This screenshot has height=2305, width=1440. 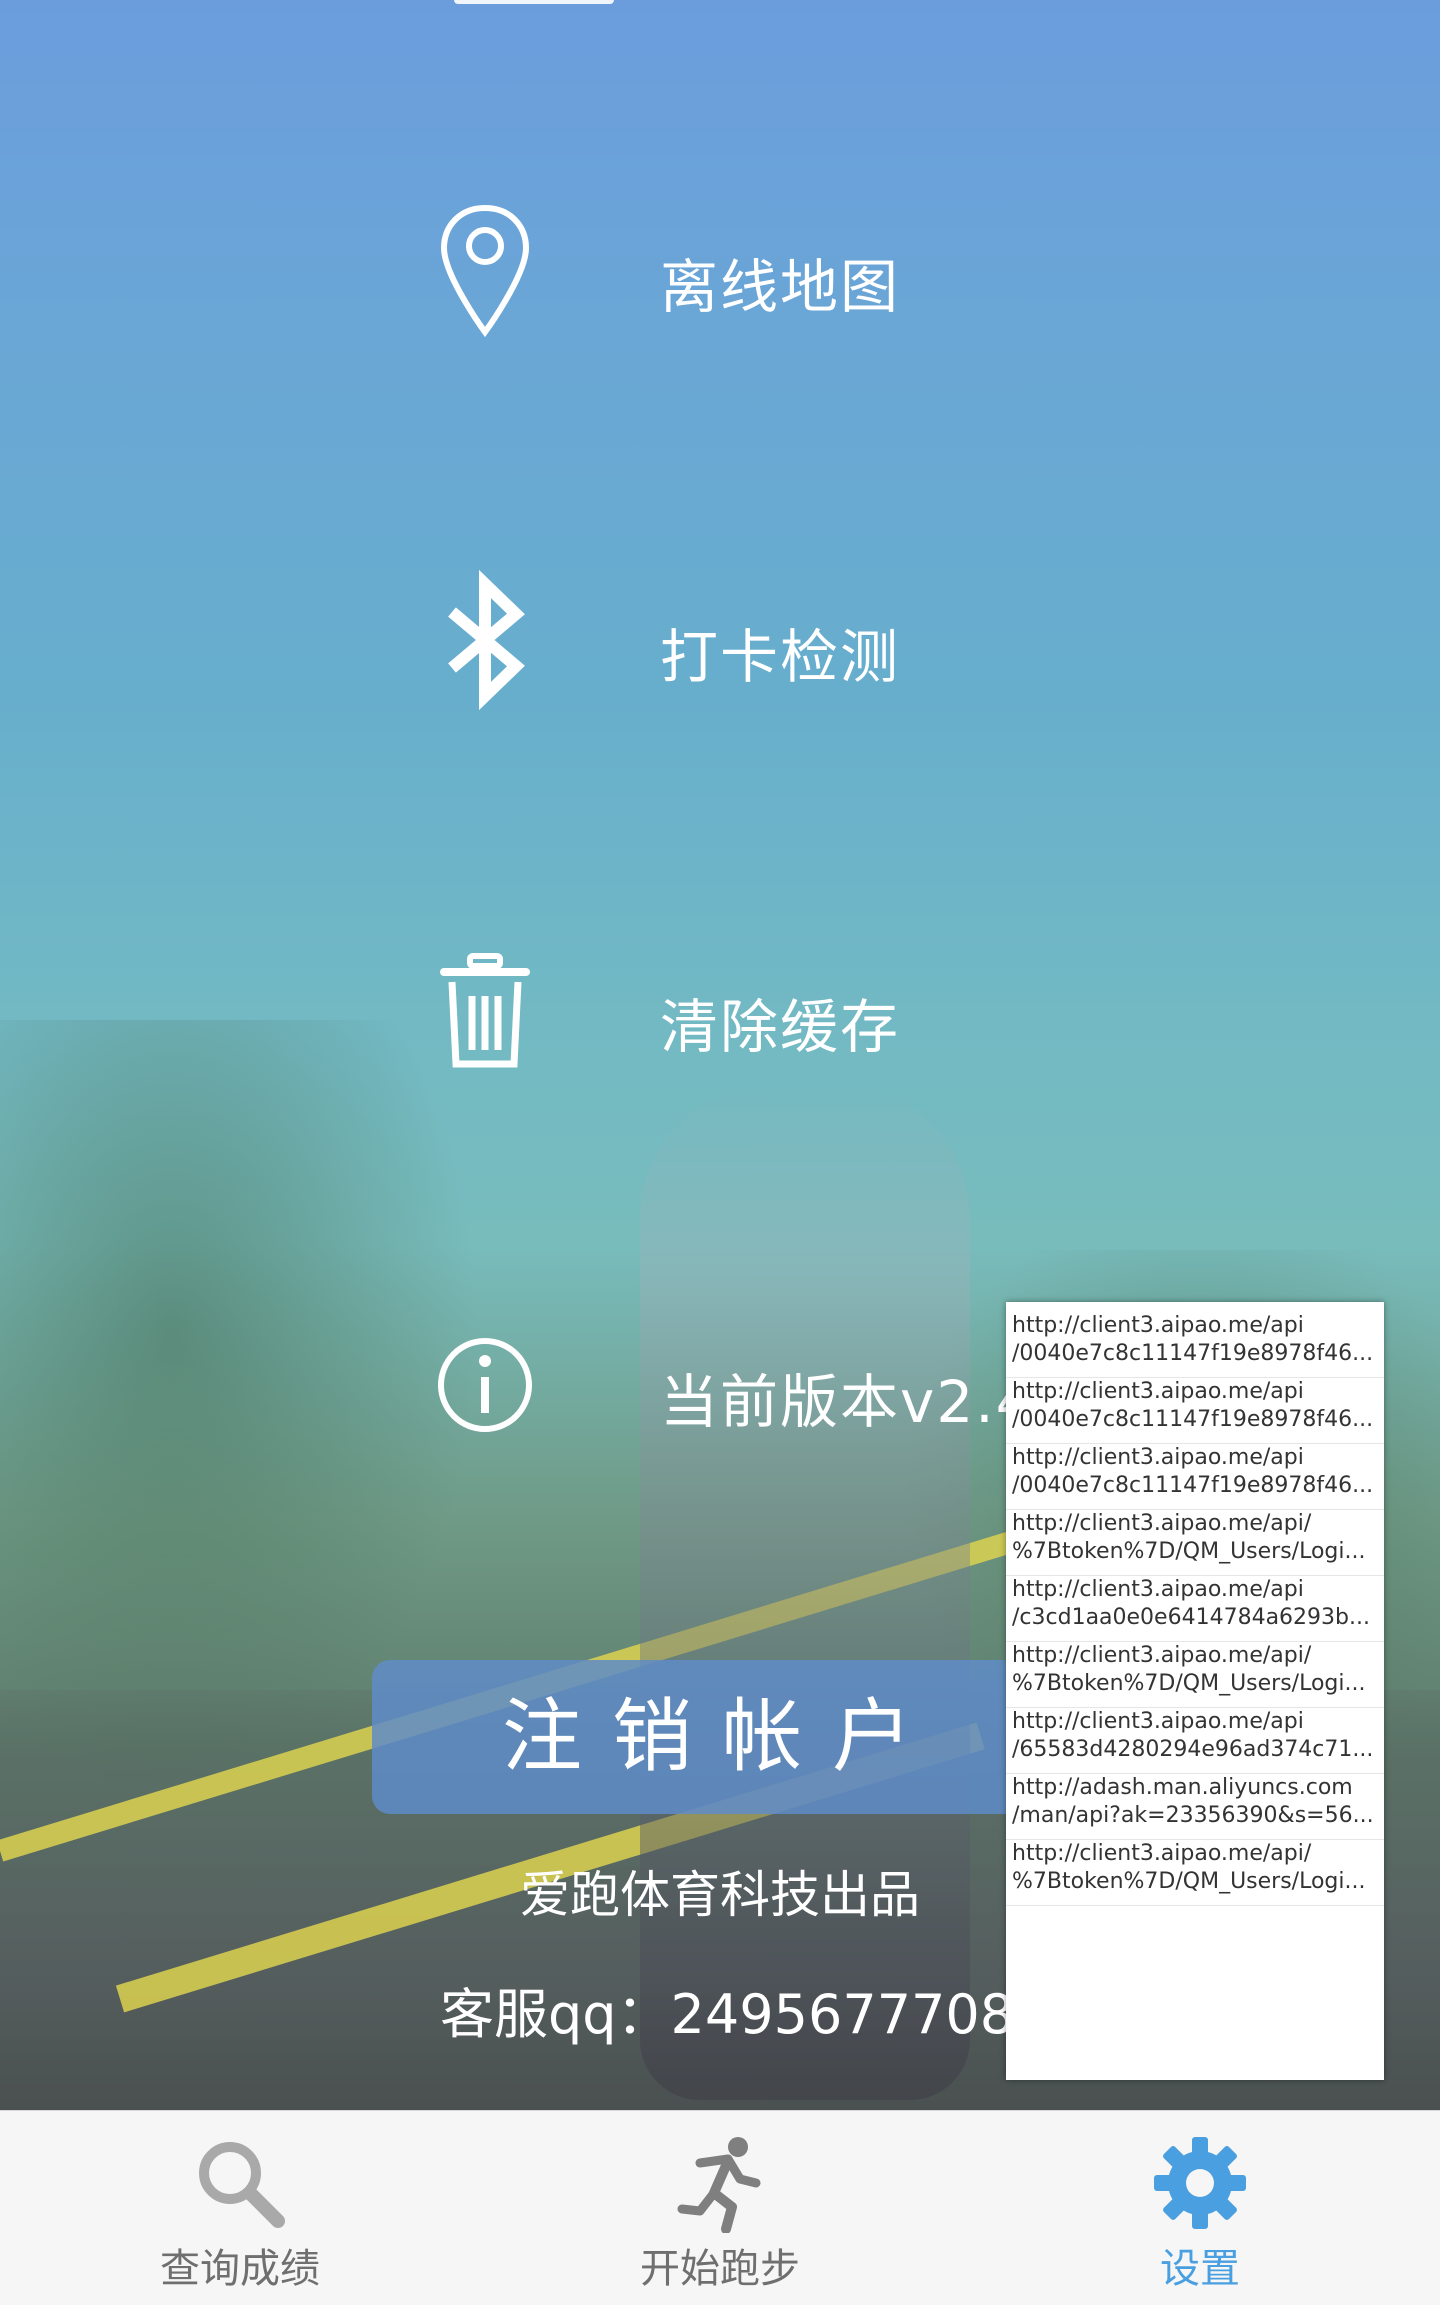 What do you see at coordinates (485, 1385) in the screenshot?
I see `info-icon` at bounding box center [485, 1385].